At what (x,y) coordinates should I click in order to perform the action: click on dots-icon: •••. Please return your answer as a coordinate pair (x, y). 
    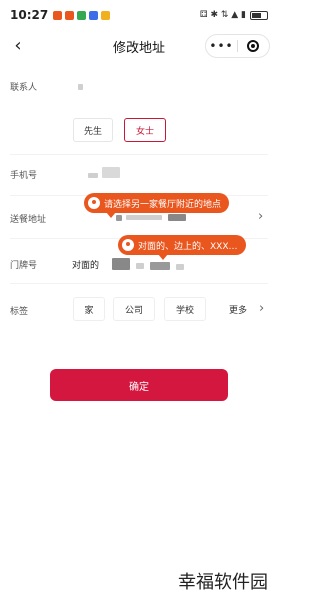
    Looking at the image, I should click on (221, 46).